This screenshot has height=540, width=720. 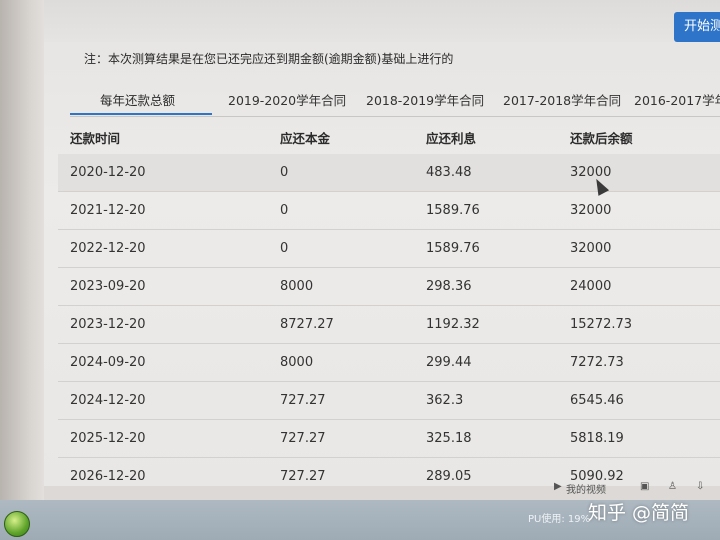 What do you see at coordinates (137, 99) in the screenshot?
I see `tab-yearly-total: 每年还款总额` at bounding box center [137, 99].